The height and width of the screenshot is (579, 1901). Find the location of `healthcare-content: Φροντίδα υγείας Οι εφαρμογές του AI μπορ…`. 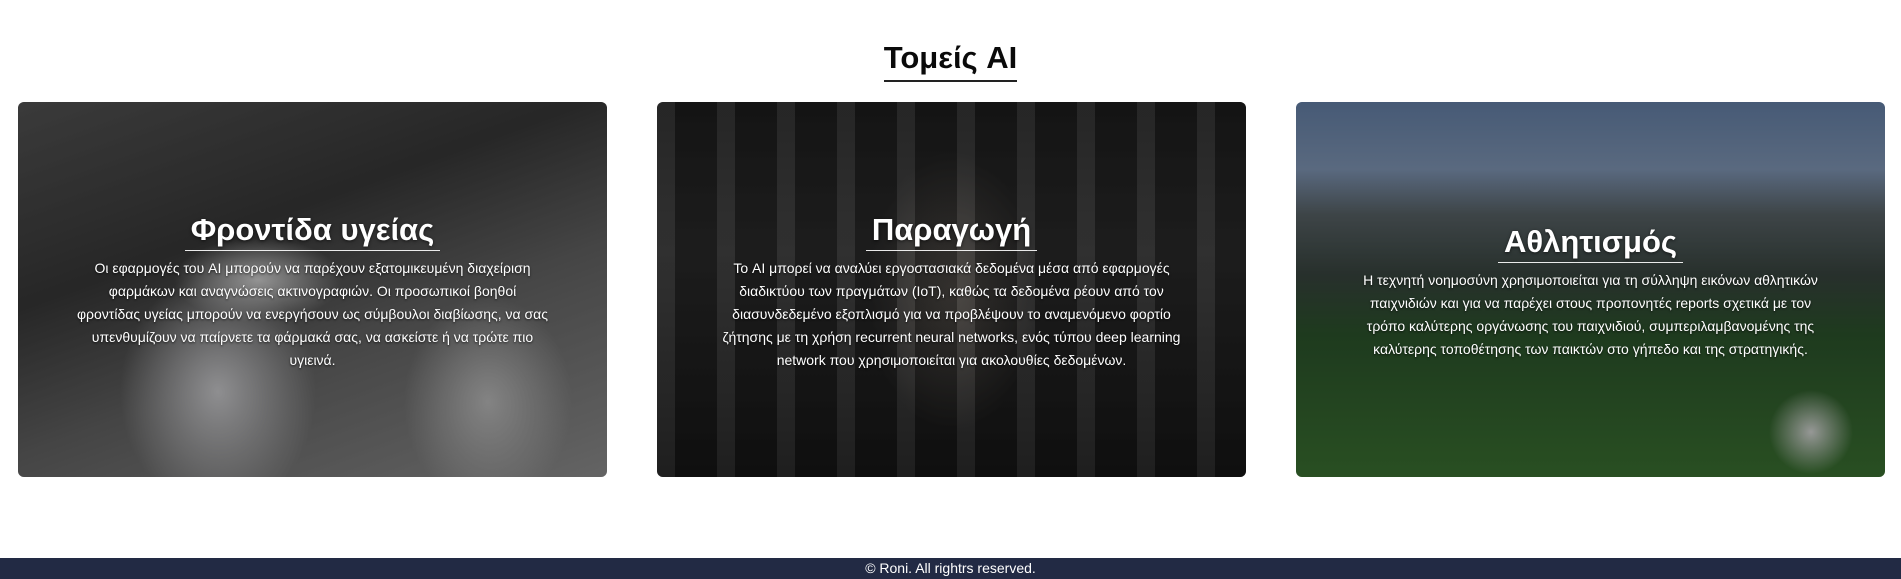

healthcare-content: Φροντίδα υγείας Οι εφαρμογές του AI μπορ… is located at coordinates (312, 292).